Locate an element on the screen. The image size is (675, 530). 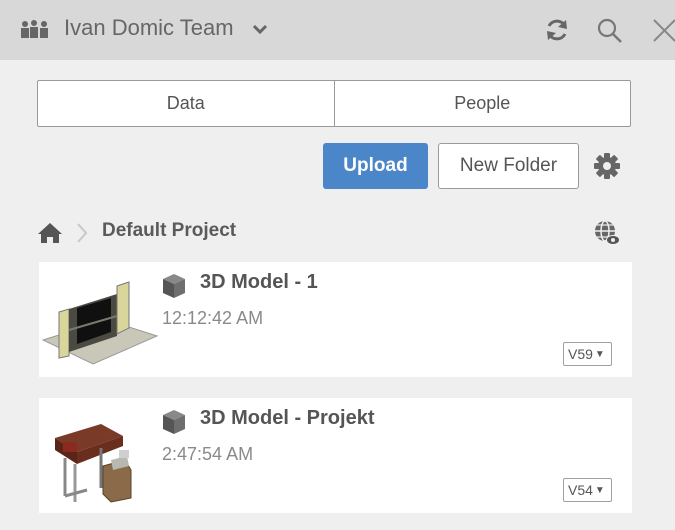
tab-people: People is located at coordinates (483, 103).